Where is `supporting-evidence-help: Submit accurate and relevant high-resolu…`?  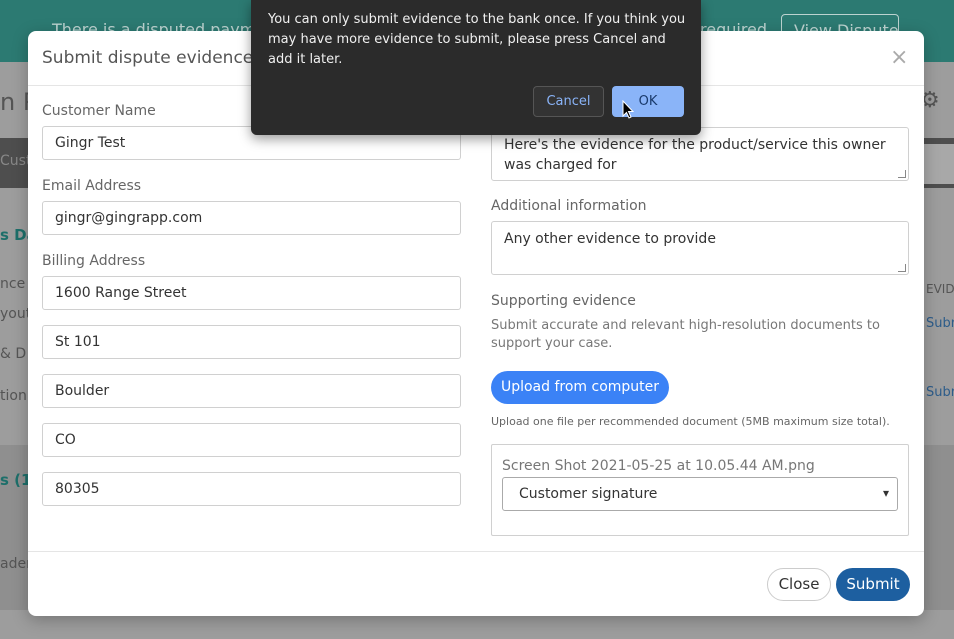 supporting-evidence-help: Submit accurate and relevant high-resolu… is located at coordinates (685, 334).